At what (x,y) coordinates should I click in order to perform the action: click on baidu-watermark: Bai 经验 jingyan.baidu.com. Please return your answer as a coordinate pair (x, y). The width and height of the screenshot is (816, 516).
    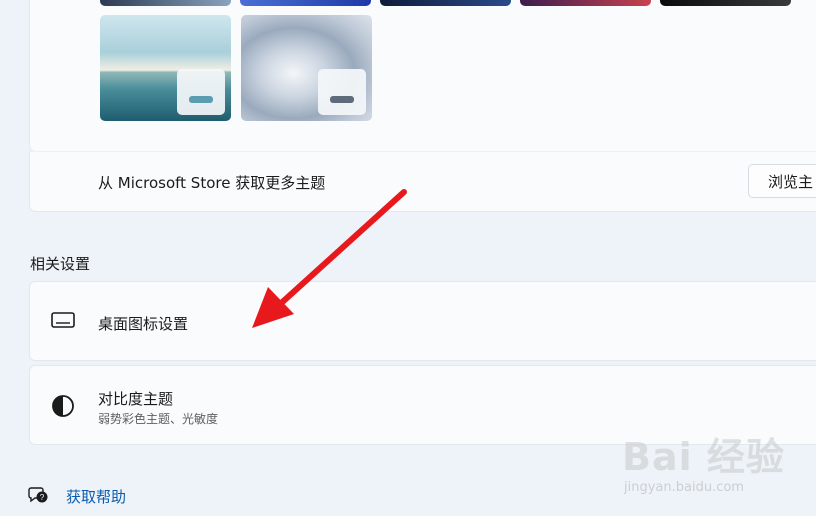
    Looking at the image, I should click on (717, 466).